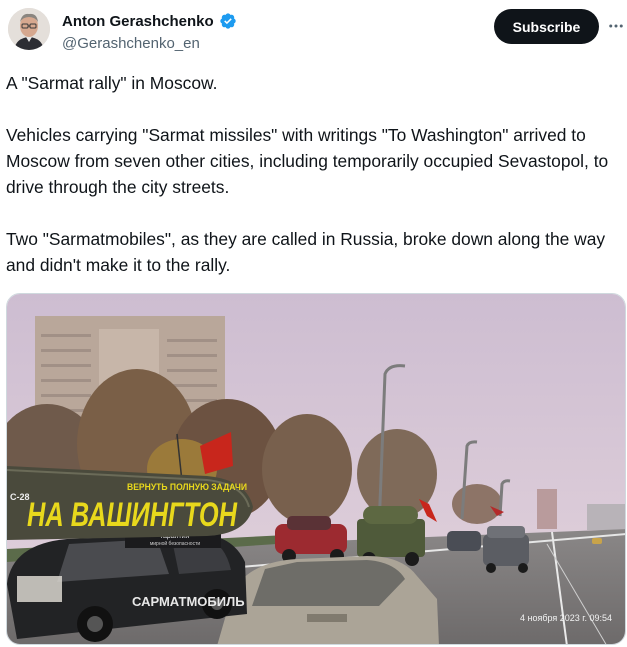  What do you see at coordinates (138, 21) in the screenshot?
I see `author-name: Anton Gerashchenko` at bounding box center [138, 21].